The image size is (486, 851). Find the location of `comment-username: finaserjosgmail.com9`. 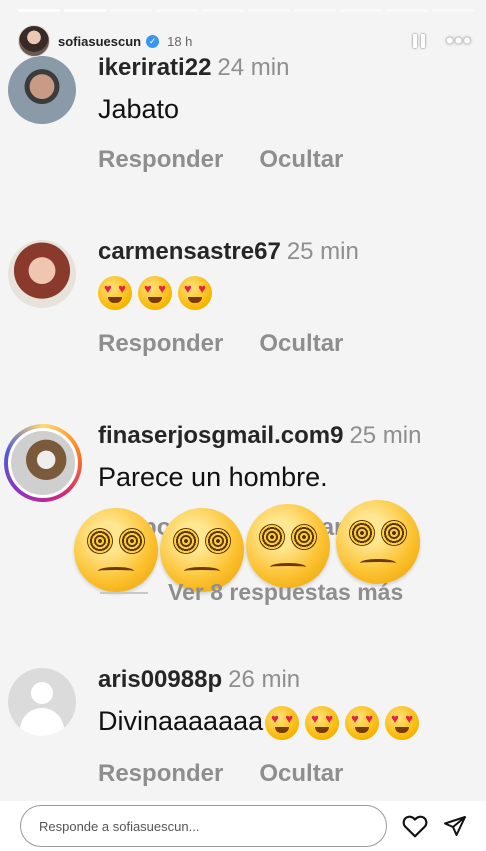

comment-username: finaserjosgmail.com9 is located at coordinates (220, 435).